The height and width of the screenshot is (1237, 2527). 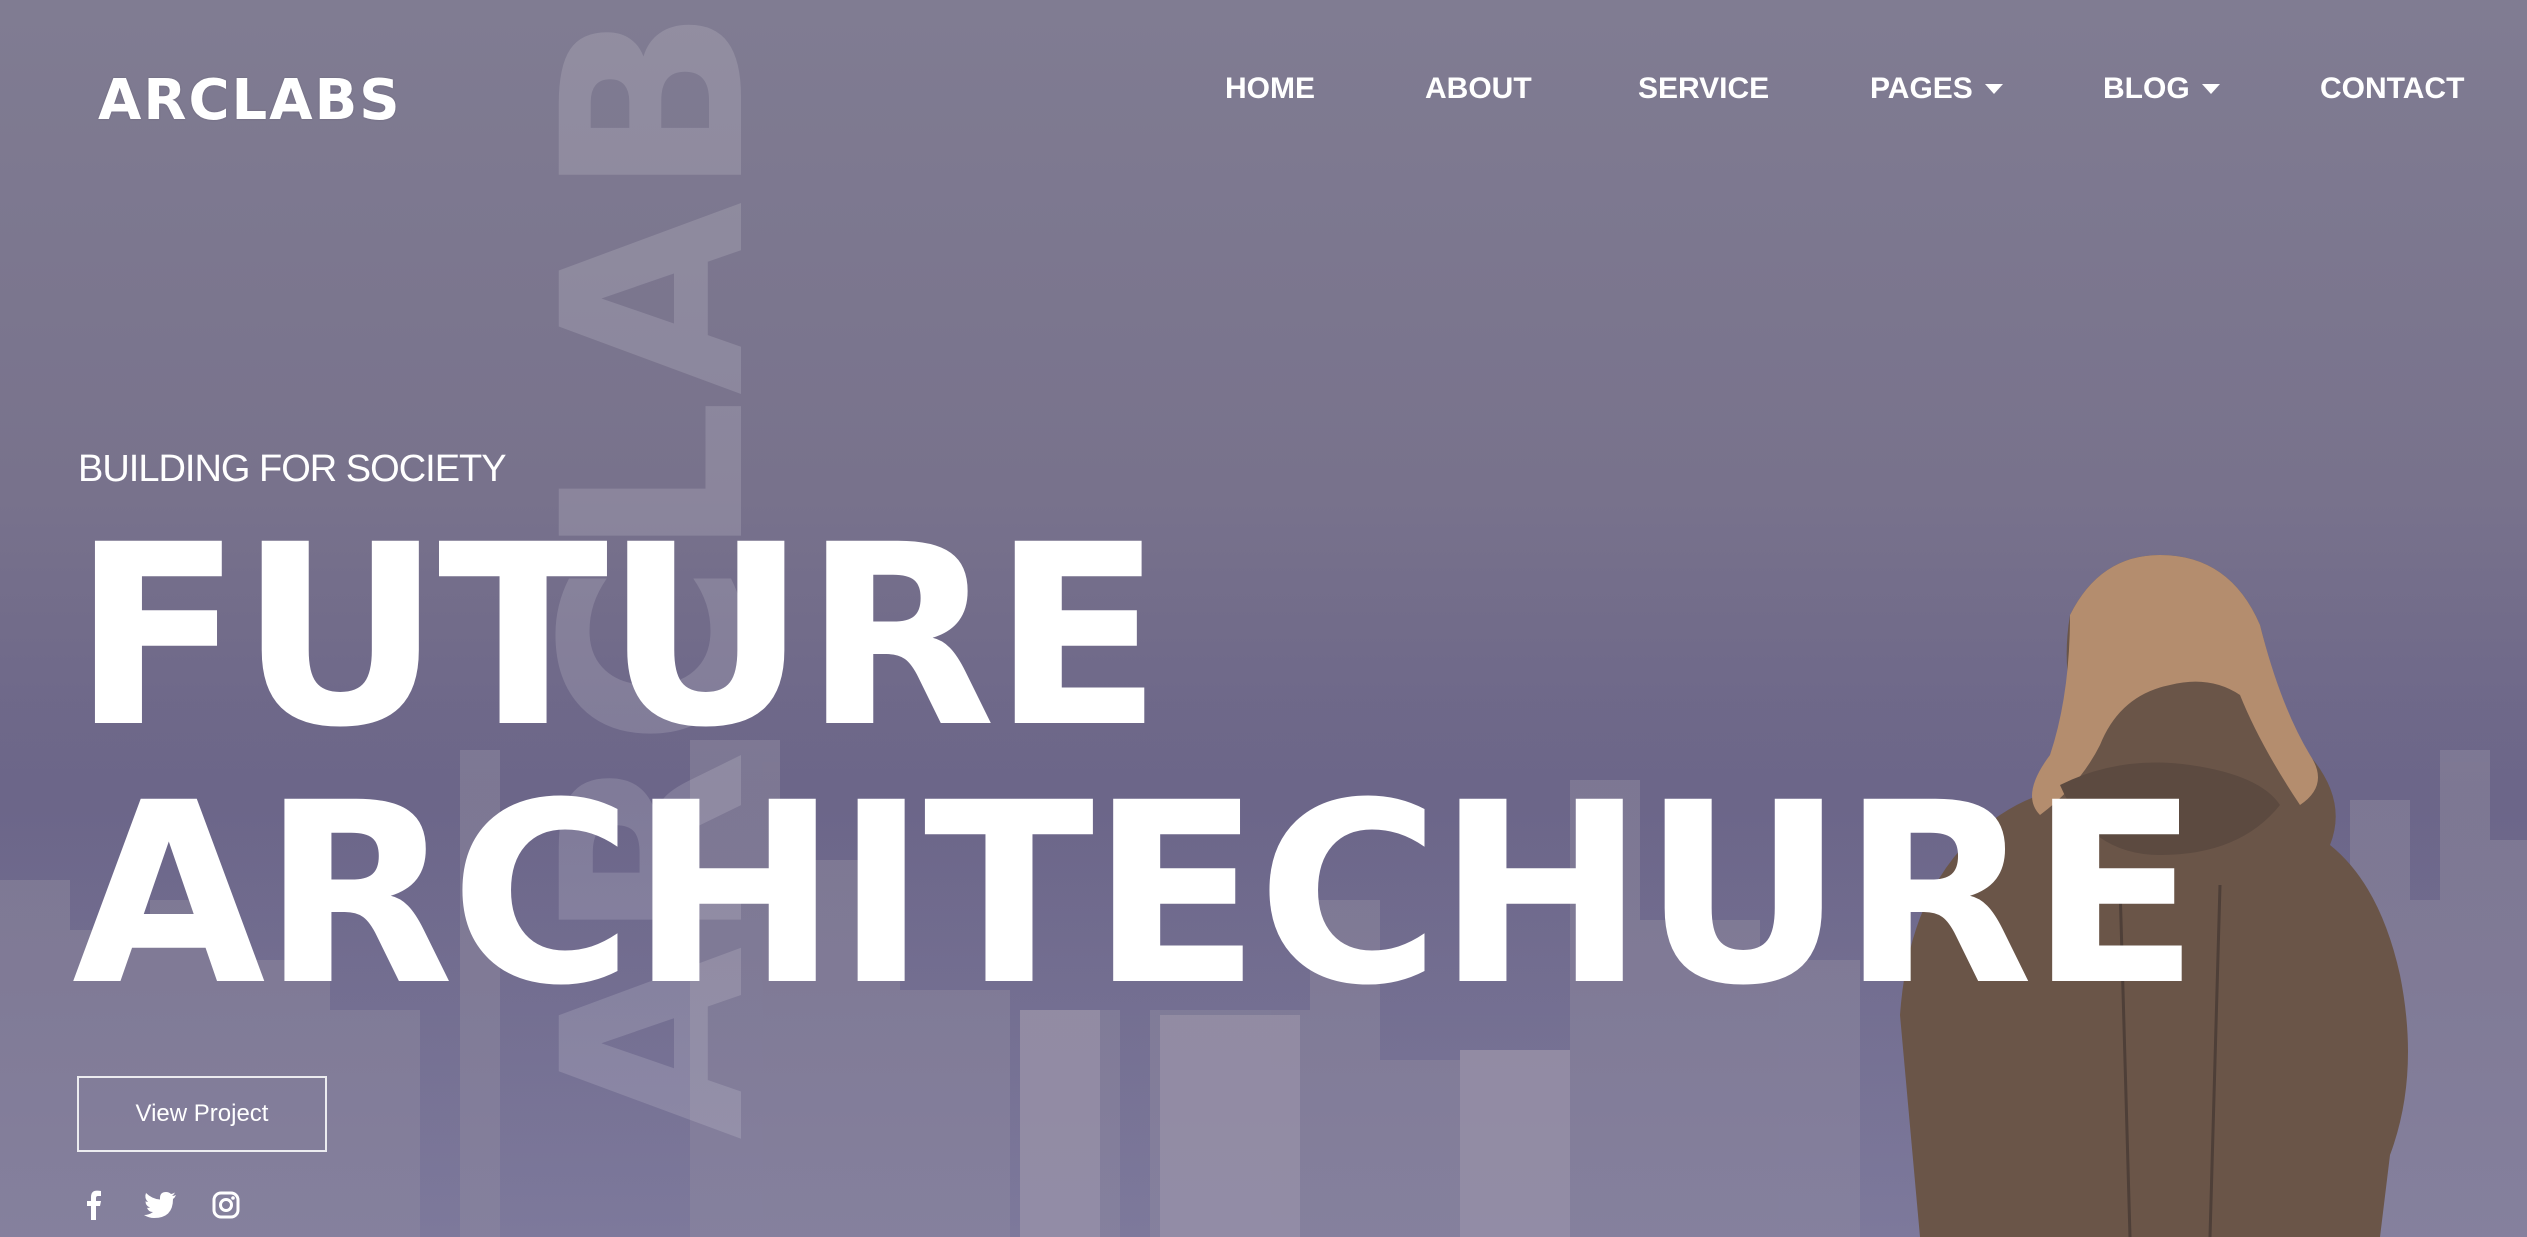 What do you see at coordinates (226, 1205) in the screenshot?
I see `instagram-icon` at bounding box center [226, 1205].